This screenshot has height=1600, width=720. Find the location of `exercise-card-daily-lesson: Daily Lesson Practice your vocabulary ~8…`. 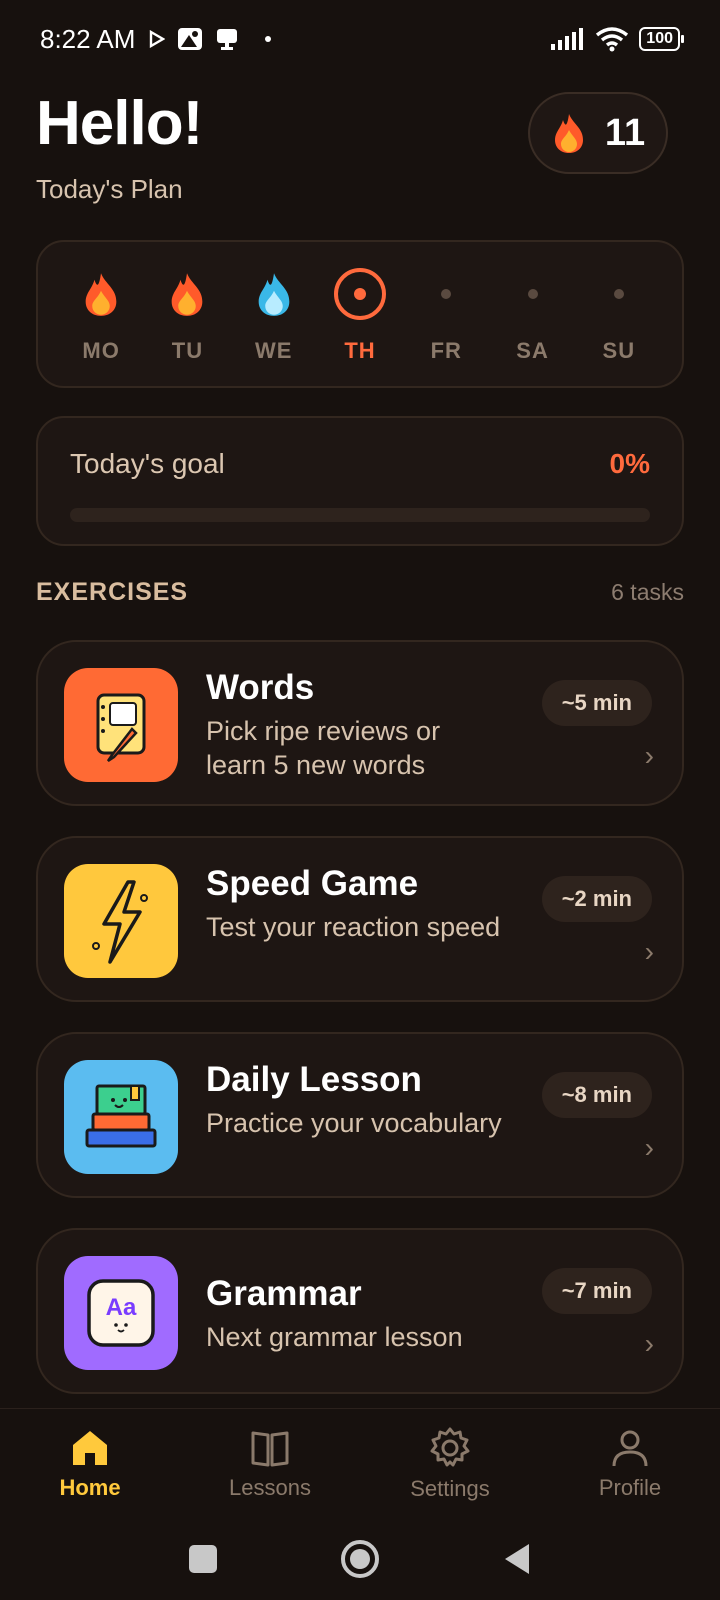

exercise-card-daily-lesson: Daily Lesson Practice your vocabulary ~8… is located at coordinates (360, 1115).